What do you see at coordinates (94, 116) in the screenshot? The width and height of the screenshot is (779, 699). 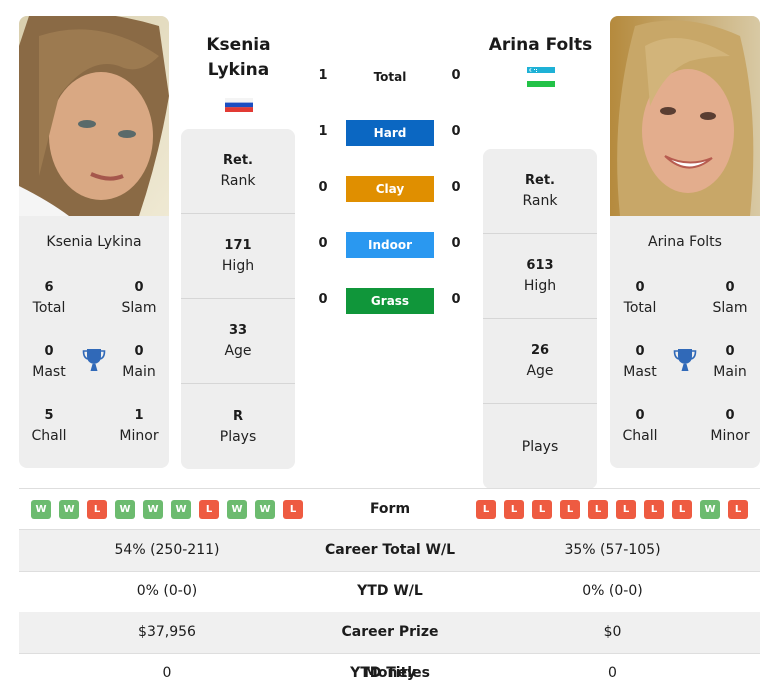 I see `player1-photo` at bounding box center [94, 116].